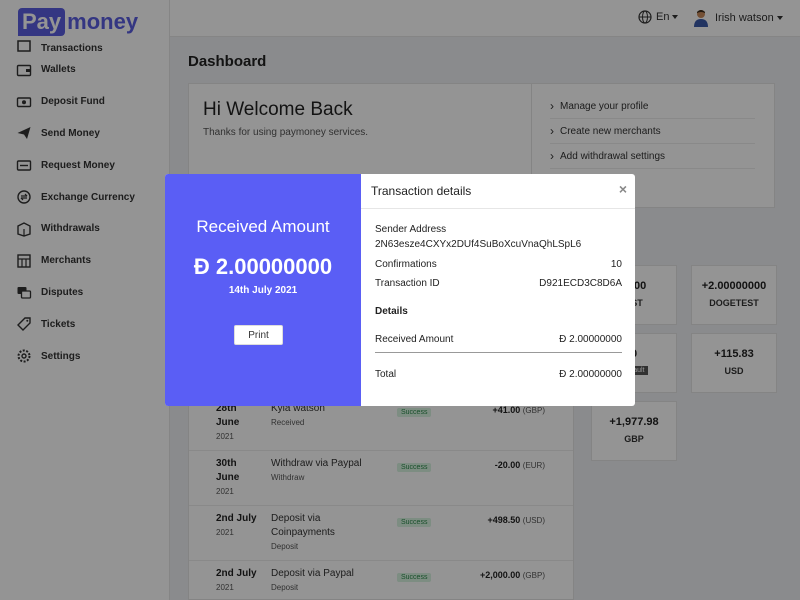 The height and width of the screenshot is (600, 800). I want to click on transaction-id-label: Transaction ID, so click(407, 283).